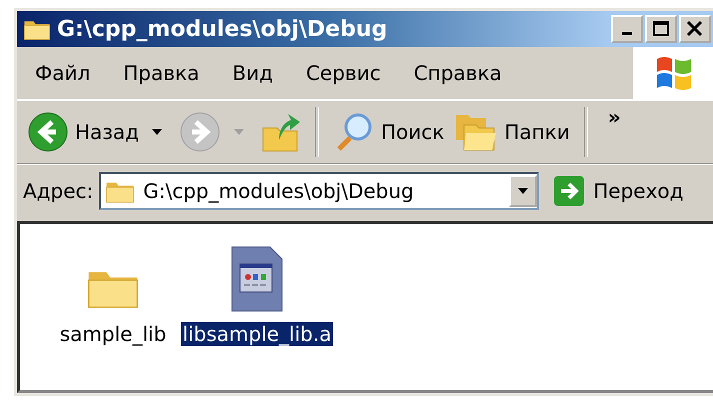 The image size is (713, 401). What do you see at coordinates (614, 117) in the screenshot?
I see `more-button: »` at bounding box center [614, 117].